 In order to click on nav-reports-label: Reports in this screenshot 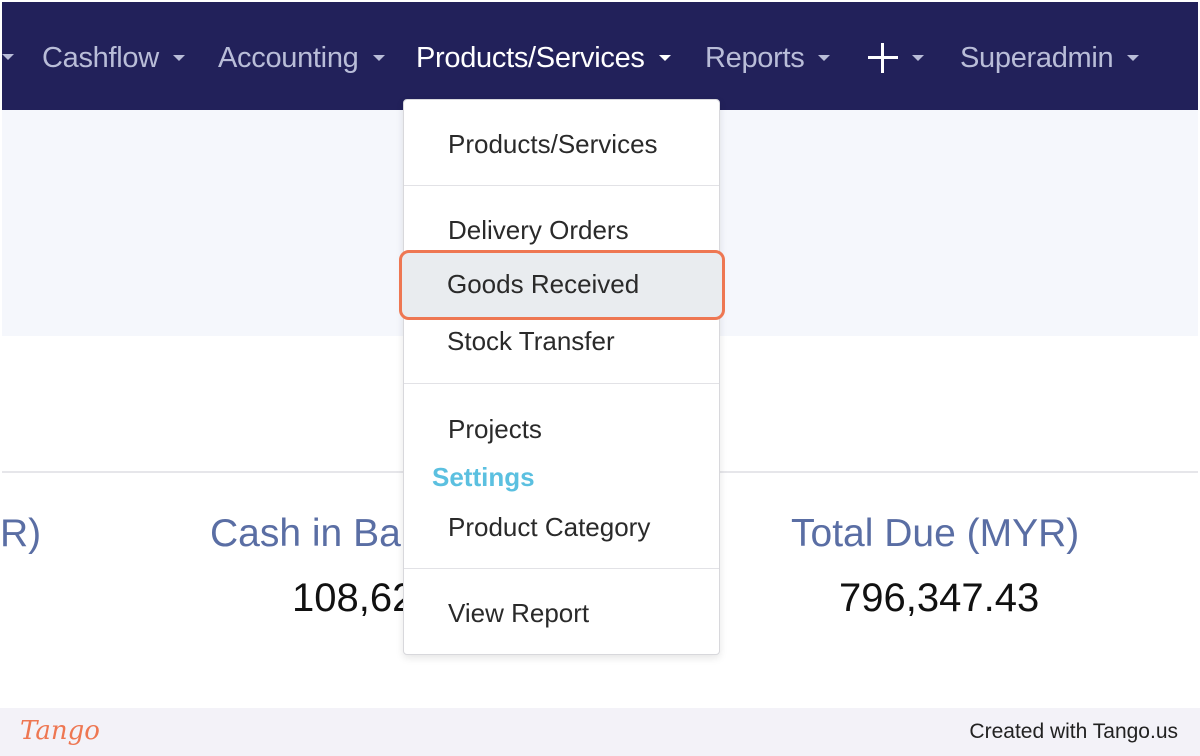, I will do `click(755, 57)`.